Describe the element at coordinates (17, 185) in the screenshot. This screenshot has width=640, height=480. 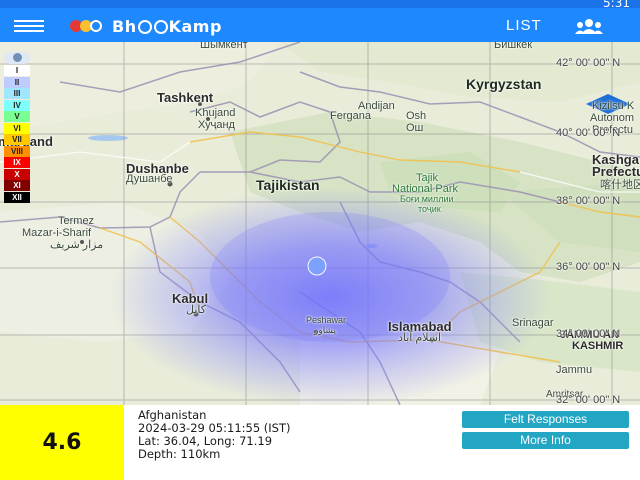
I see `intensity-level-xi: XI` at that location.